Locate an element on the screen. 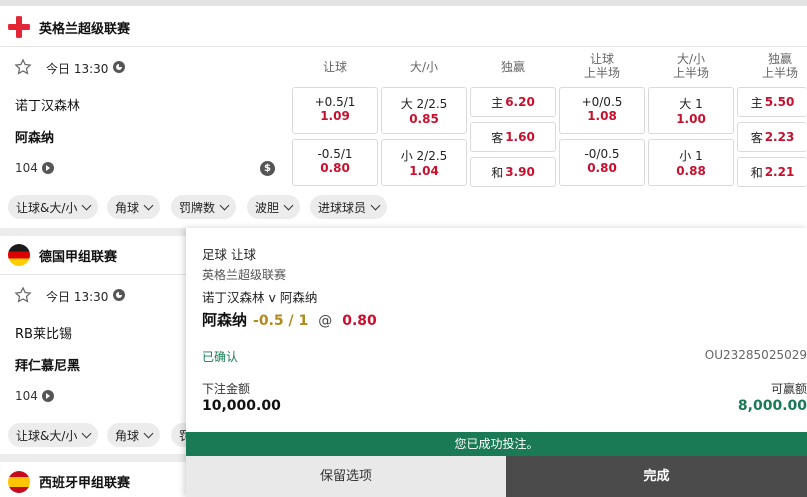  success-banner: 您已成功投注。 is located at coordinates (496, 444).